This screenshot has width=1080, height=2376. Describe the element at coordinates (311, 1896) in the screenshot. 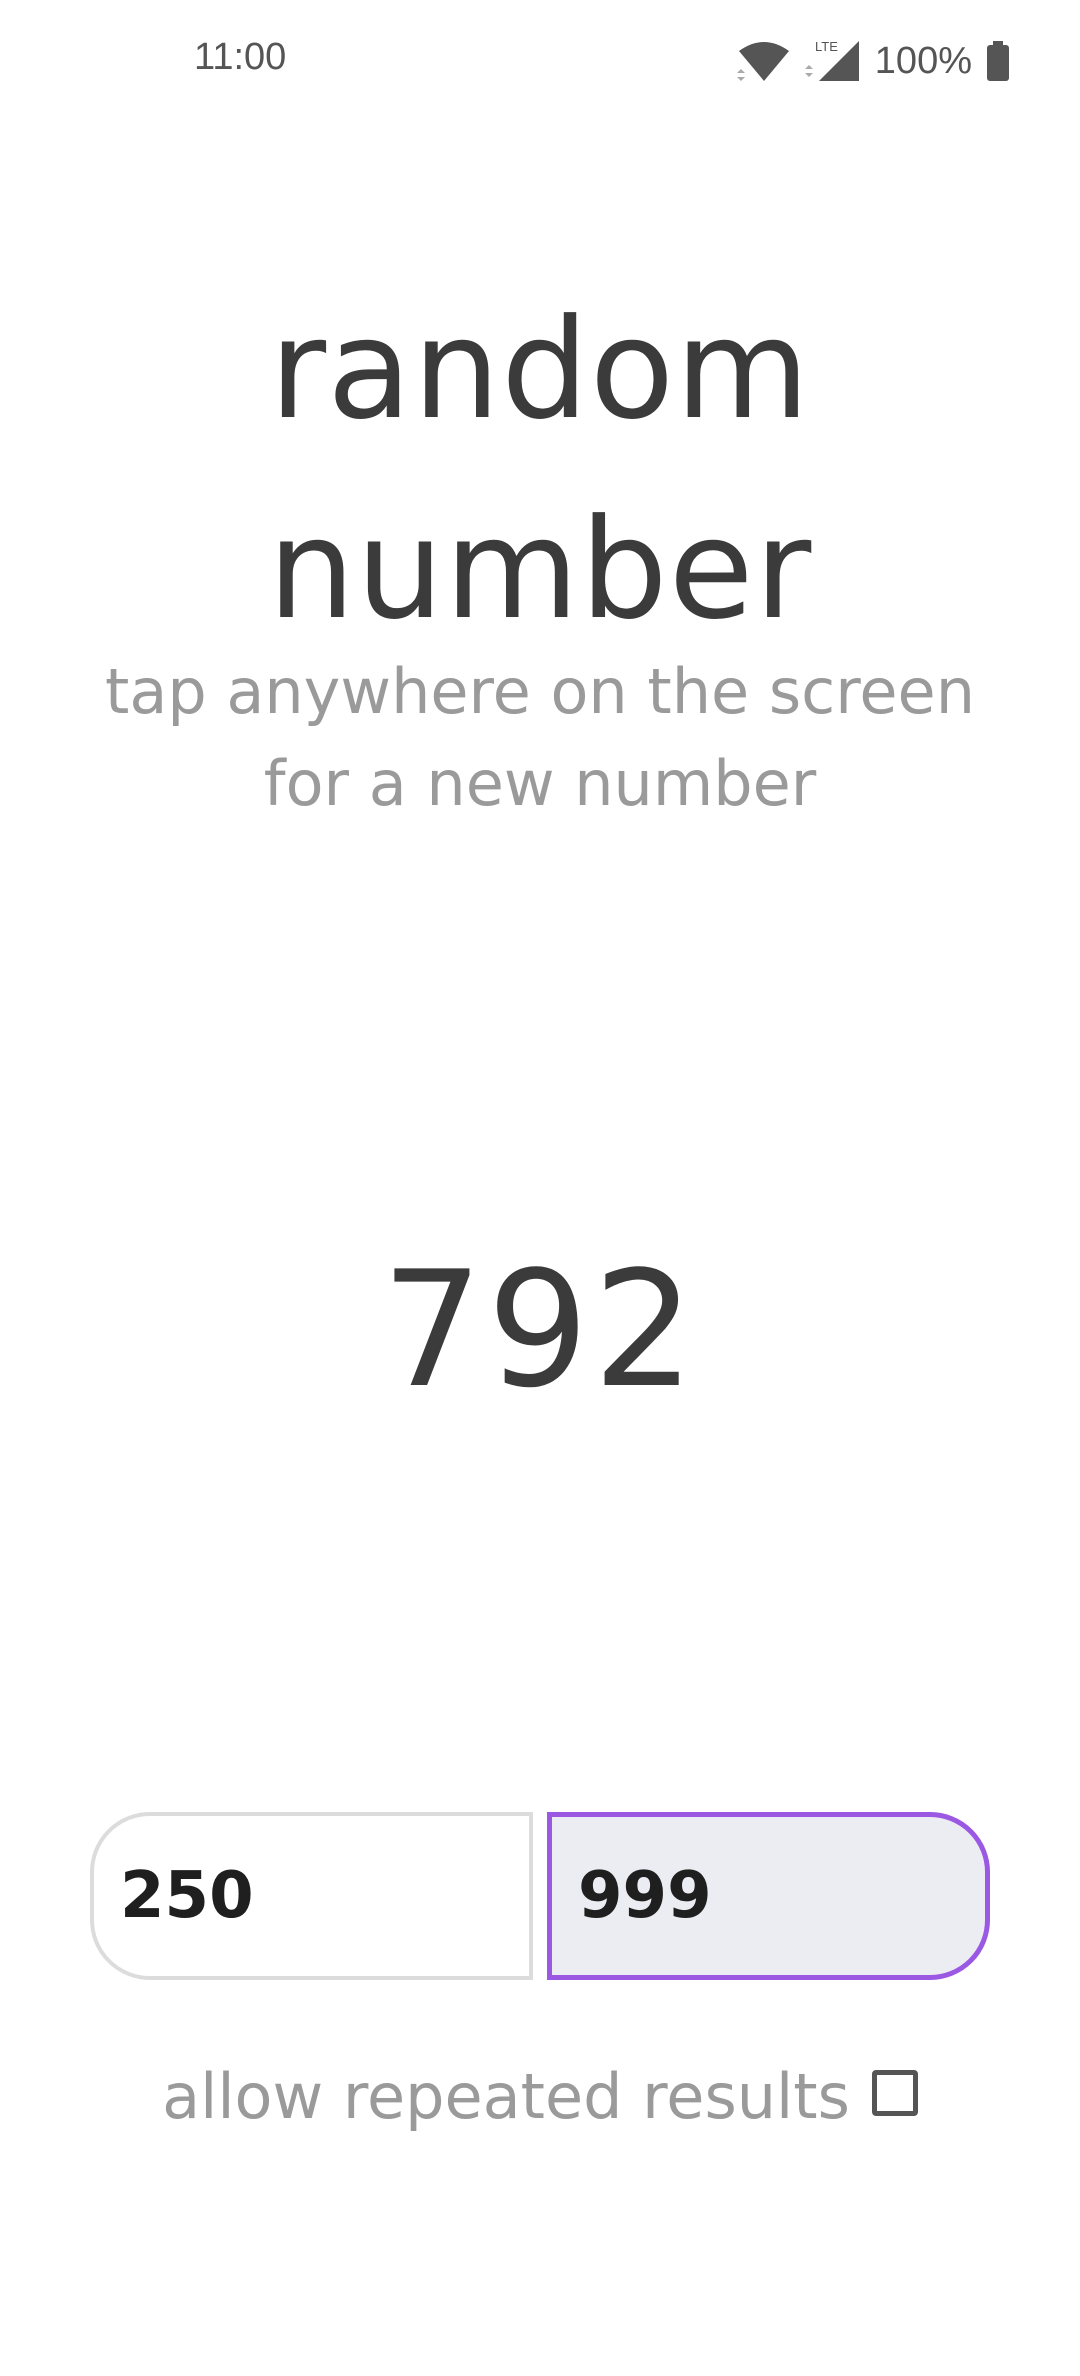

I see `min-value-input: 250` at that location.